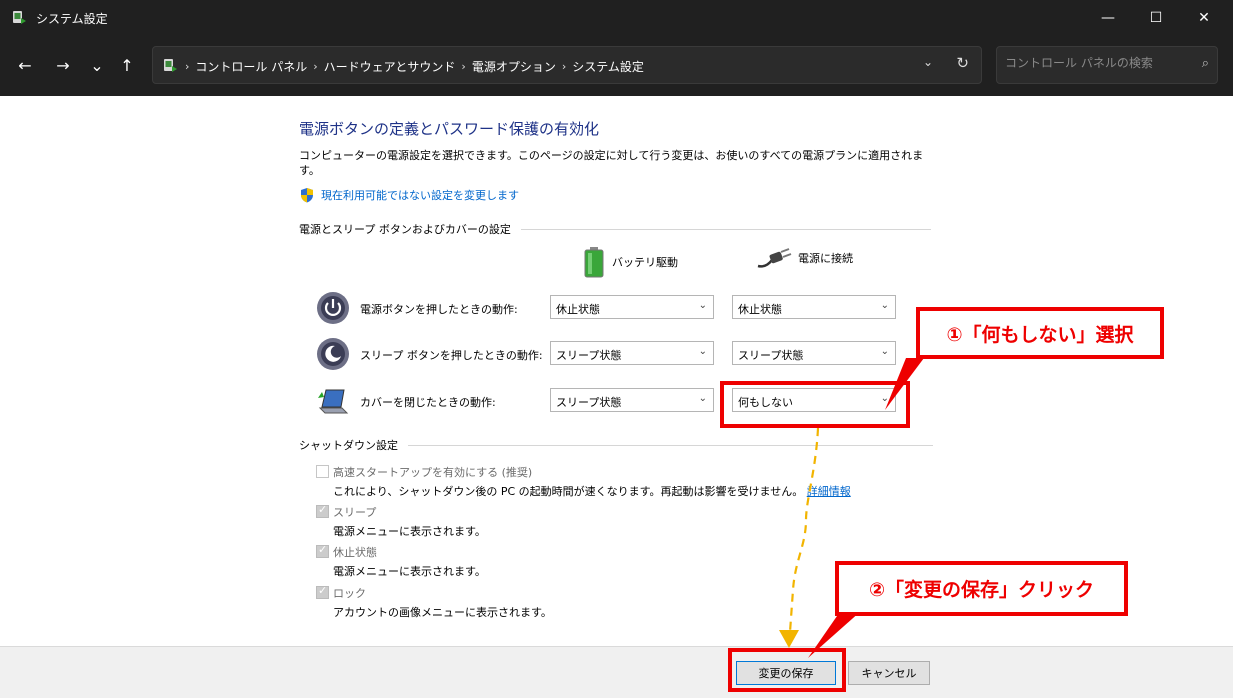 The image size is (1233, 698). What do you see at coordinates (789, 639) in the screenshot?
I see `arrow-head-icon` at bounding box center [789, 639].